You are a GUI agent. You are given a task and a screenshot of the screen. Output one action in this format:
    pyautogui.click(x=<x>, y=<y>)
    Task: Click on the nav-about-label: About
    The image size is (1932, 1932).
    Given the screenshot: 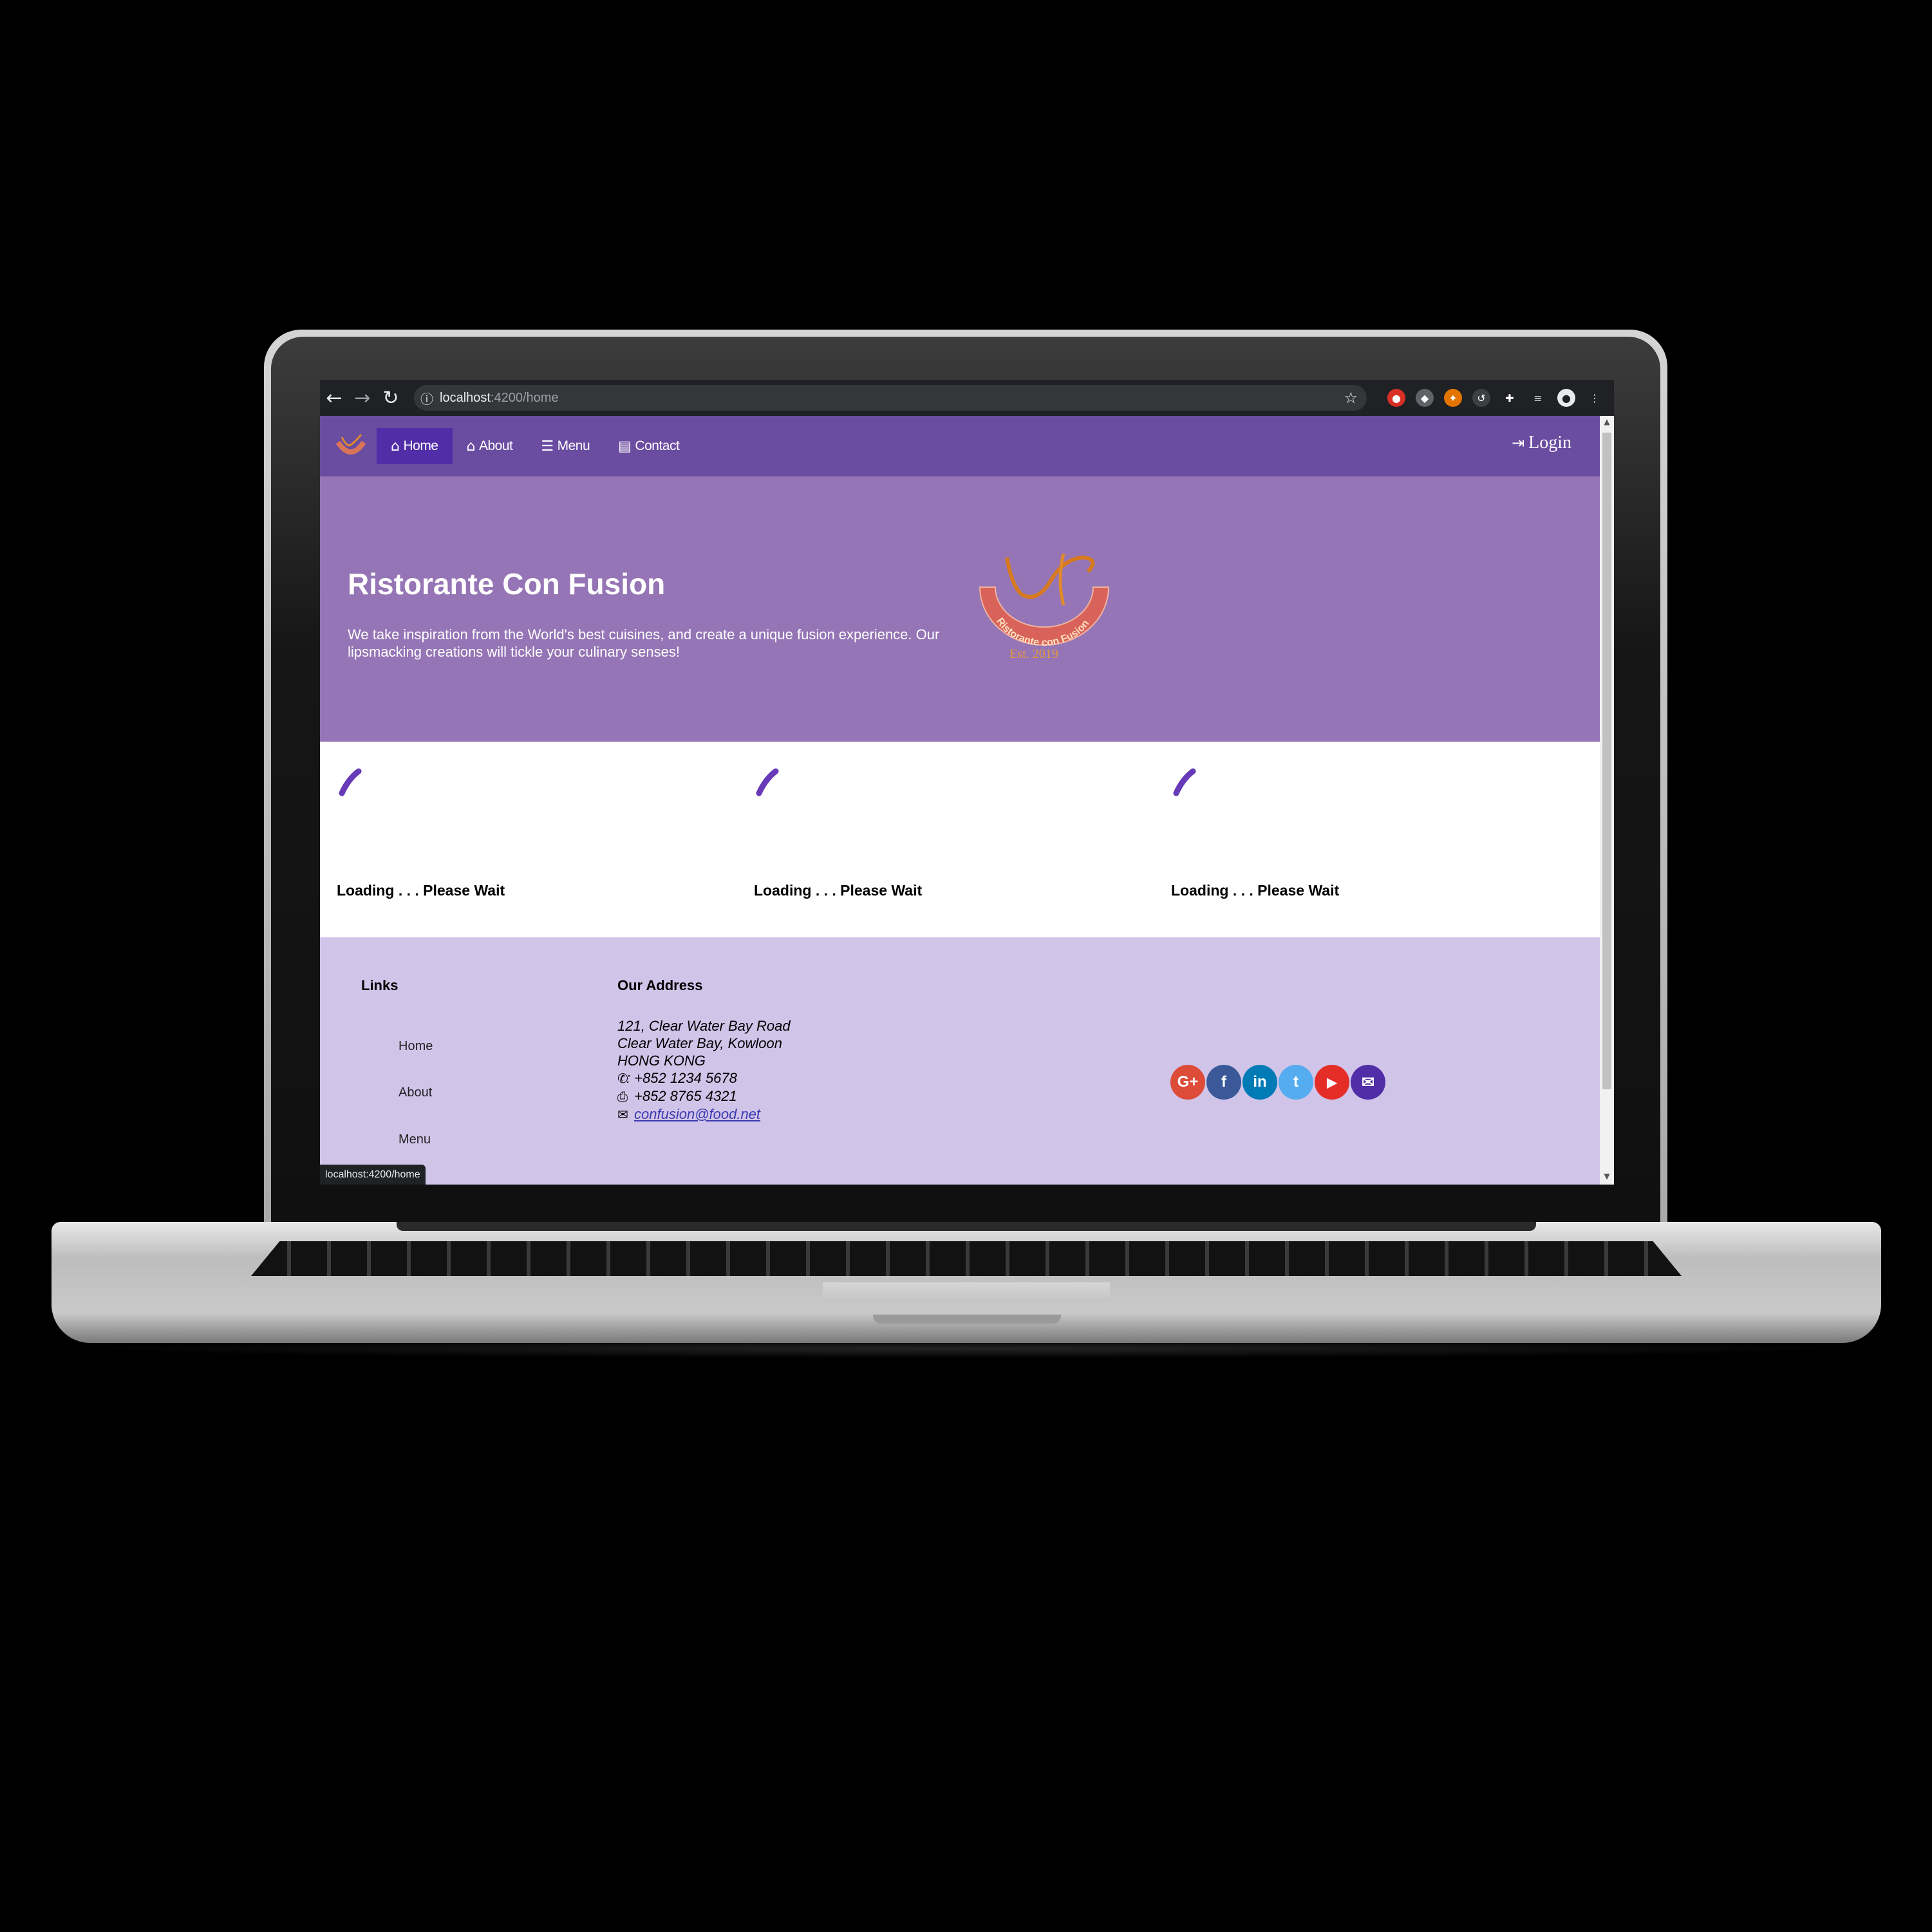 What is the action you would take?
    pyautogui.click(x=495, y=445)
    